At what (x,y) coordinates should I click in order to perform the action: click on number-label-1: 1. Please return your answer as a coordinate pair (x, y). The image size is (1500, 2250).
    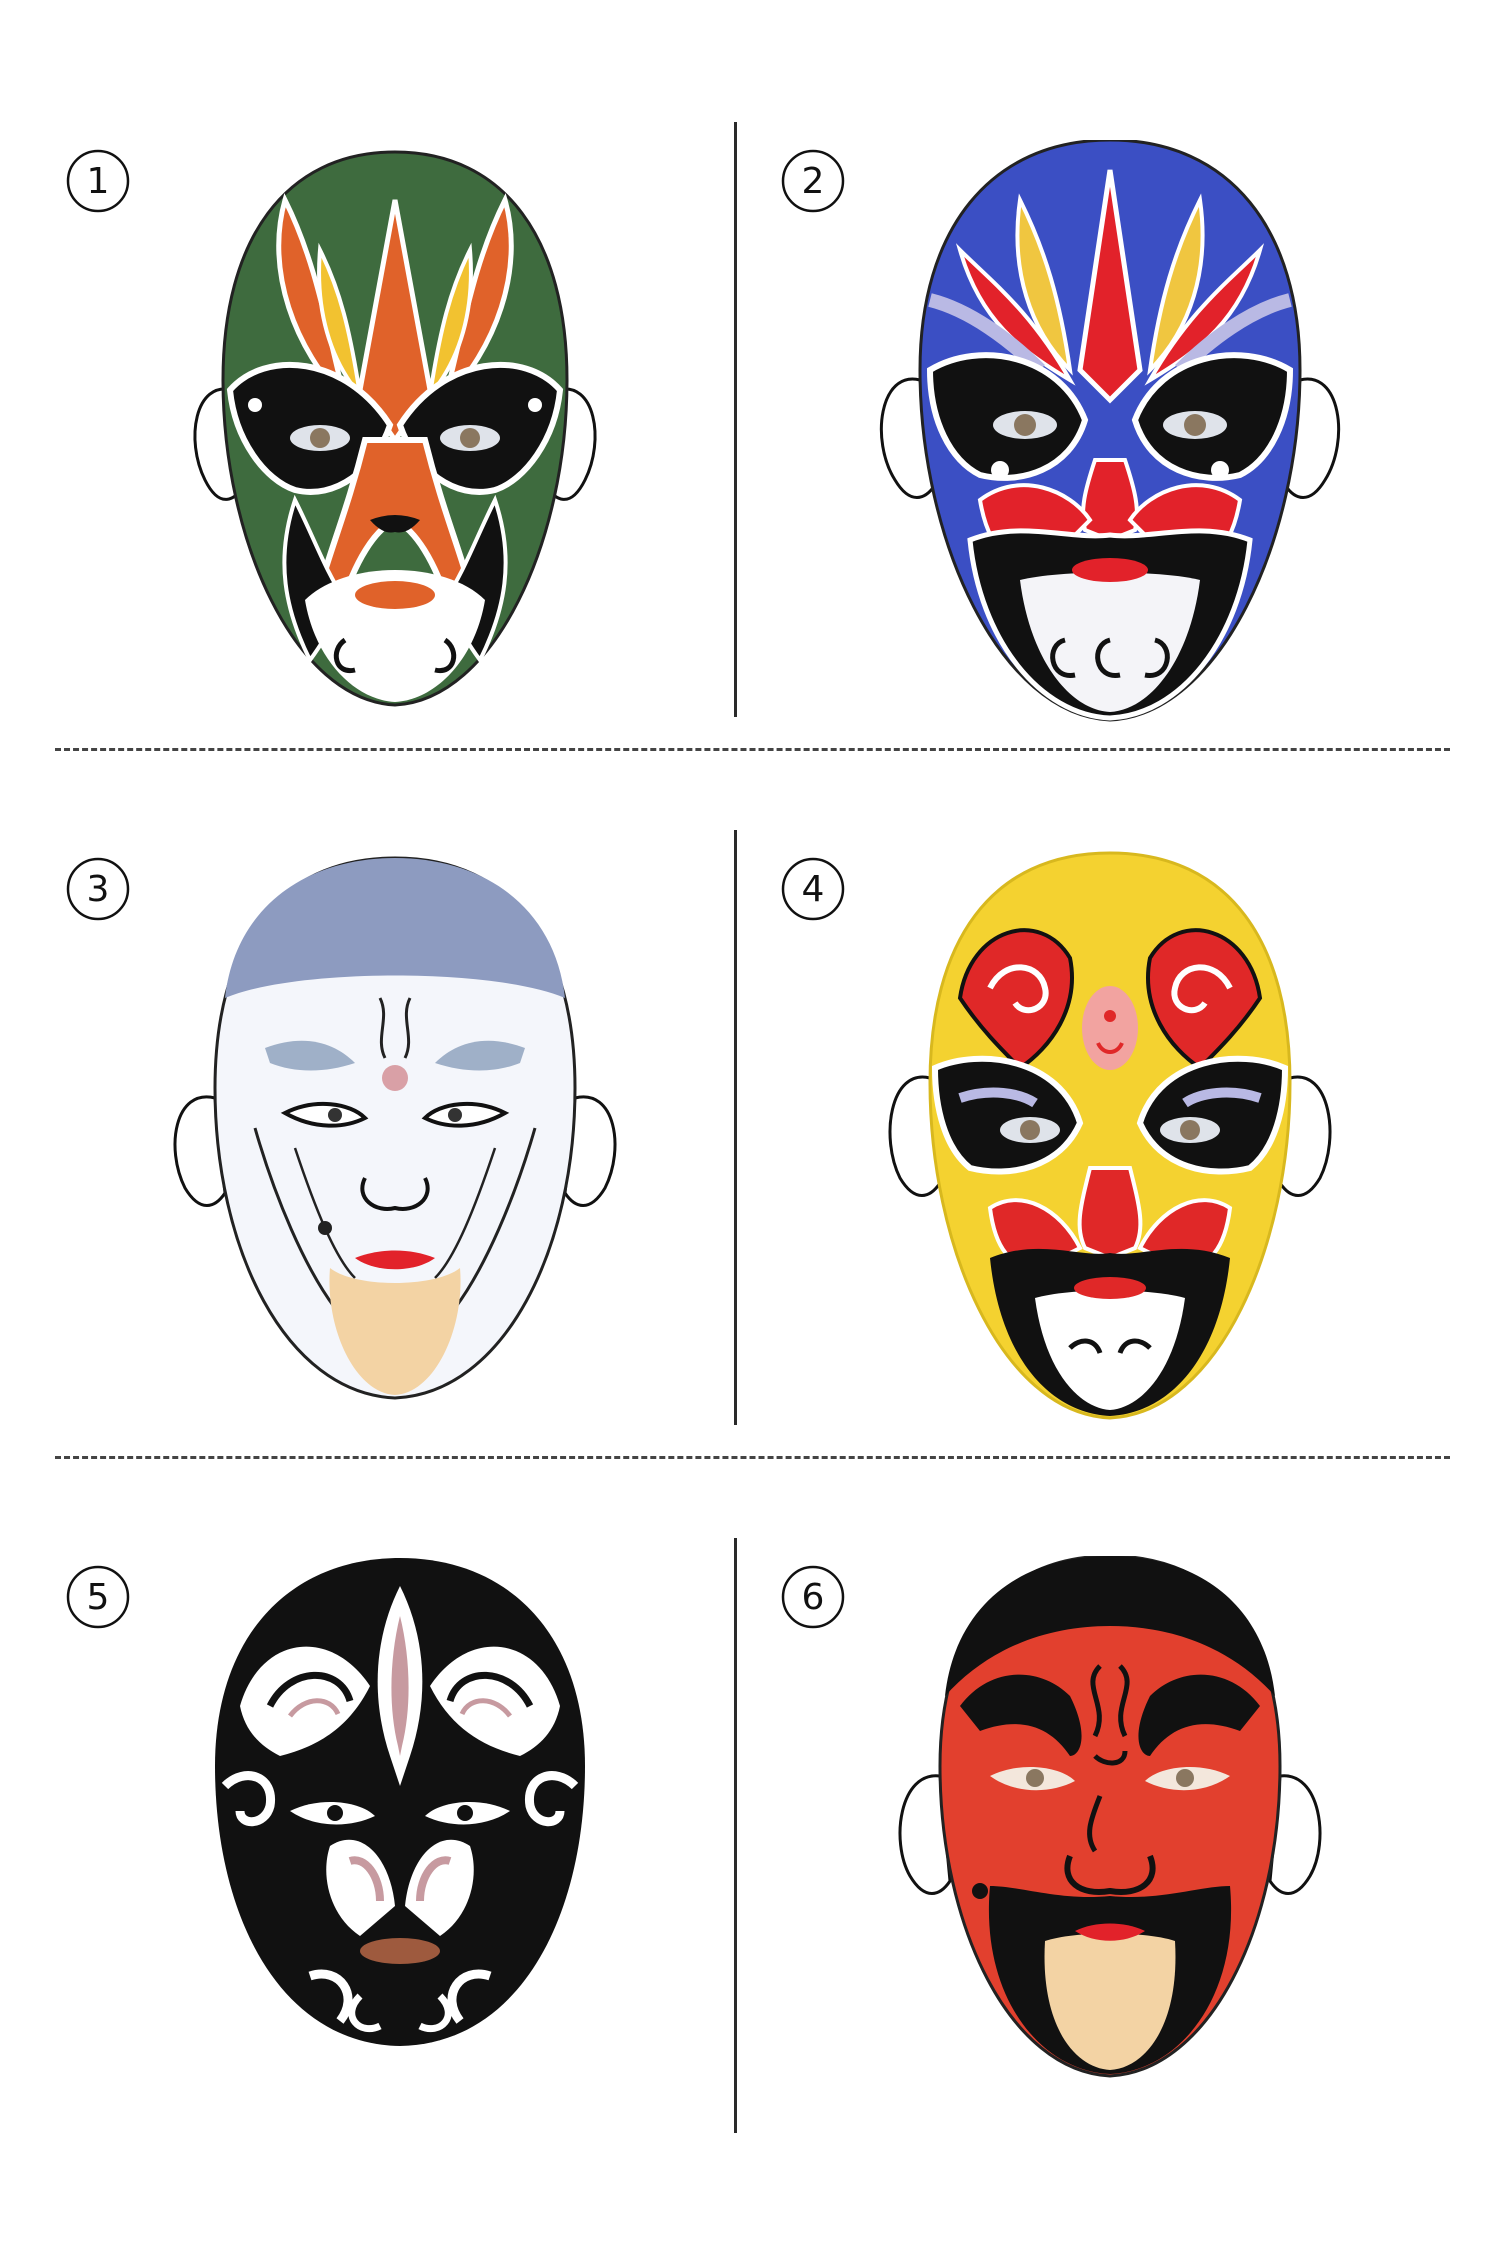
    Looking at the image, I should click on (98, 181).